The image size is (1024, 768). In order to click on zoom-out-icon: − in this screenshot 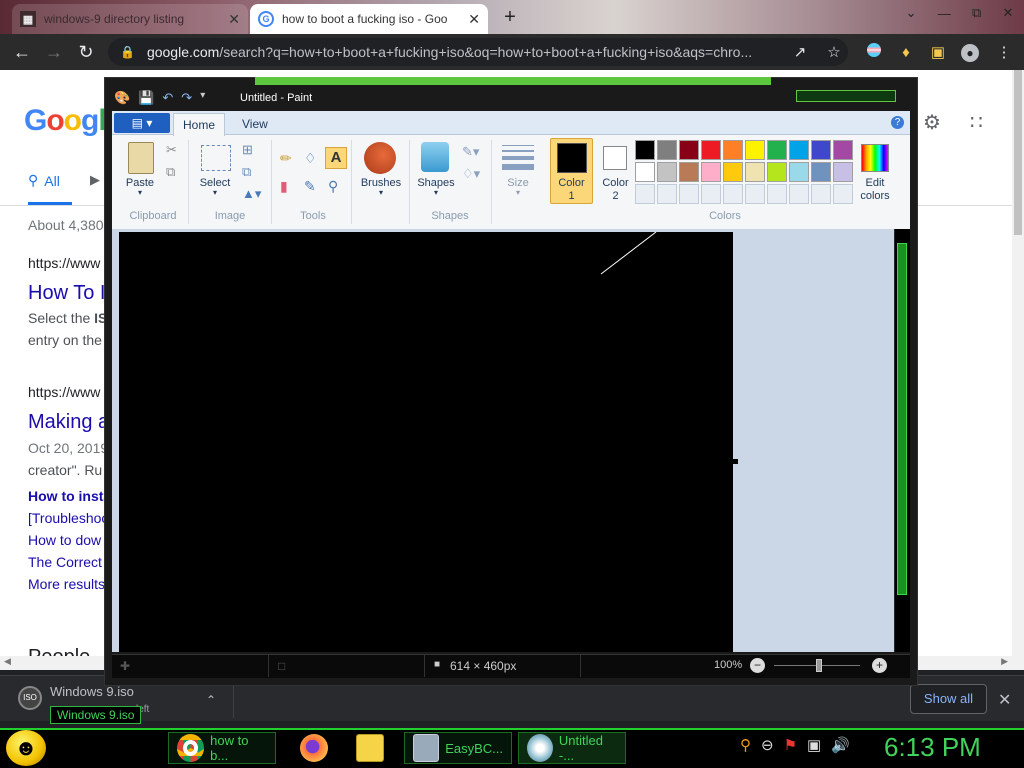, I will do `click(757, 665)`.